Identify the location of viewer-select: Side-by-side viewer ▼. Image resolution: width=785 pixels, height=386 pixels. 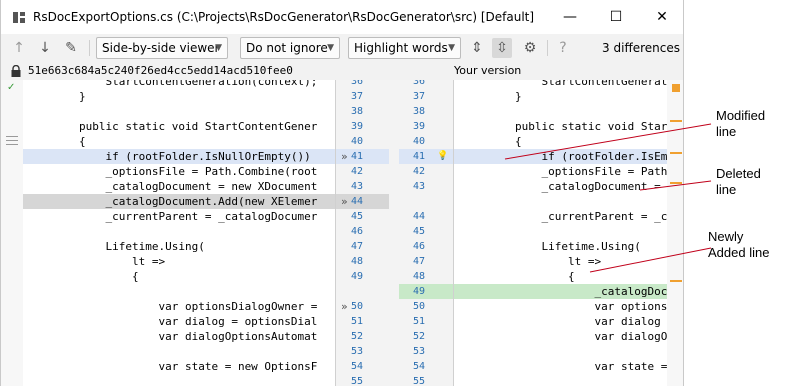
(162, 48).